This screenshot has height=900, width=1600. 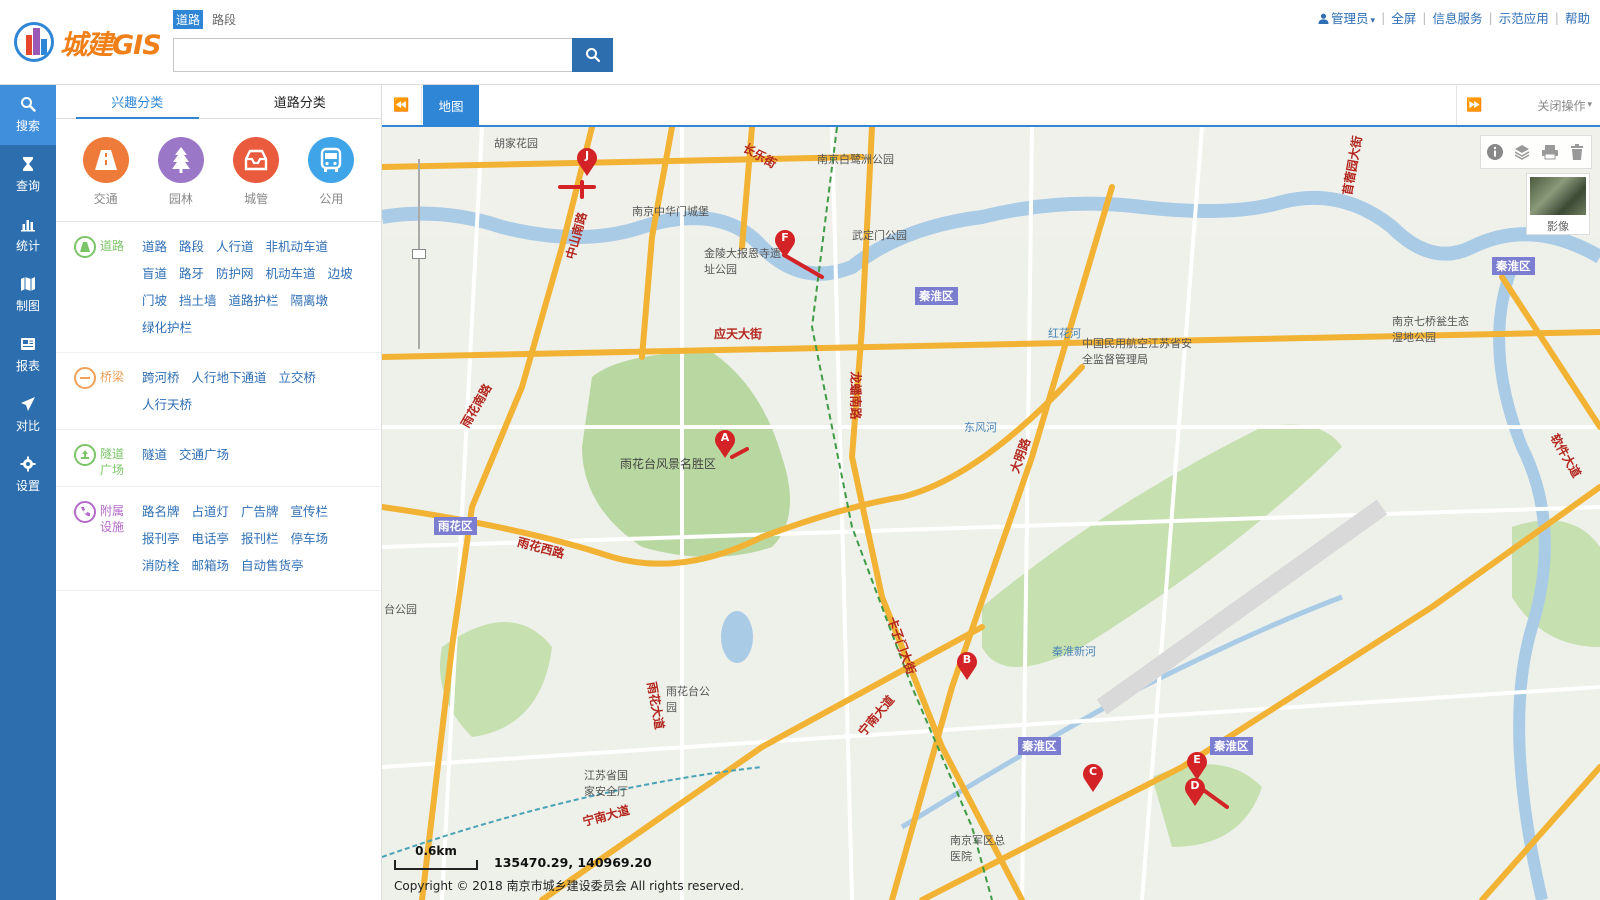 I want to click on tab-interest-category: 兴趣分类, so click(x=137, y=102).